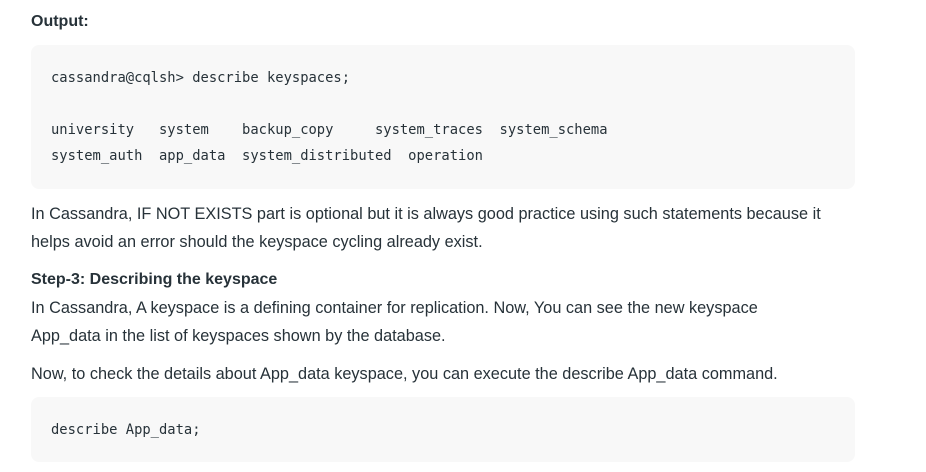  I want to click on code-describe-line: describe App_data;, so click(126, 430).